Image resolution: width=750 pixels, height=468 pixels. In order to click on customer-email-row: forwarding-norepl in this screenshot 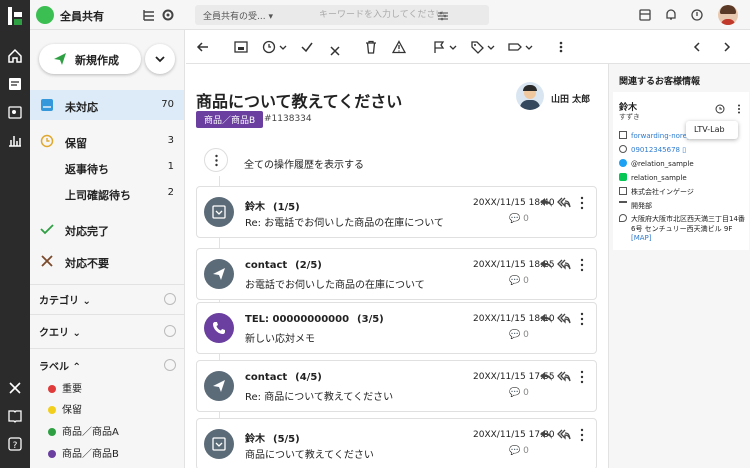, I will do `click(656, 135)`.